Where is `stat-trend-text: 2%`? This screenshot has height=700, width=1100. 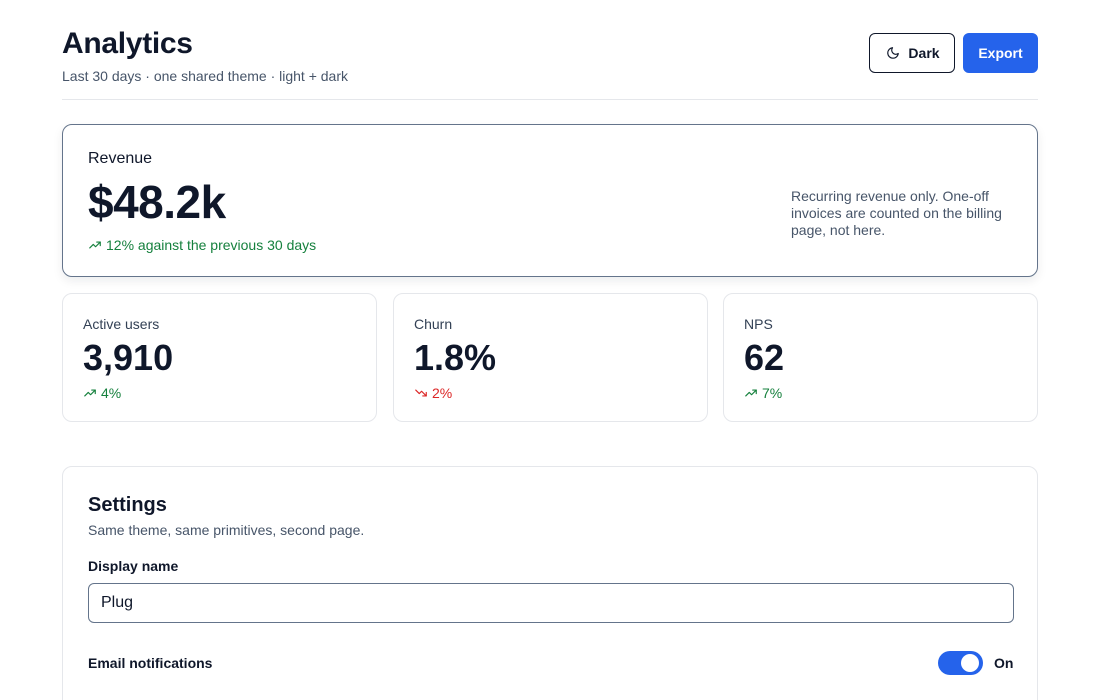 stat-trend-text: 2% is located at coordinates (442, 393).